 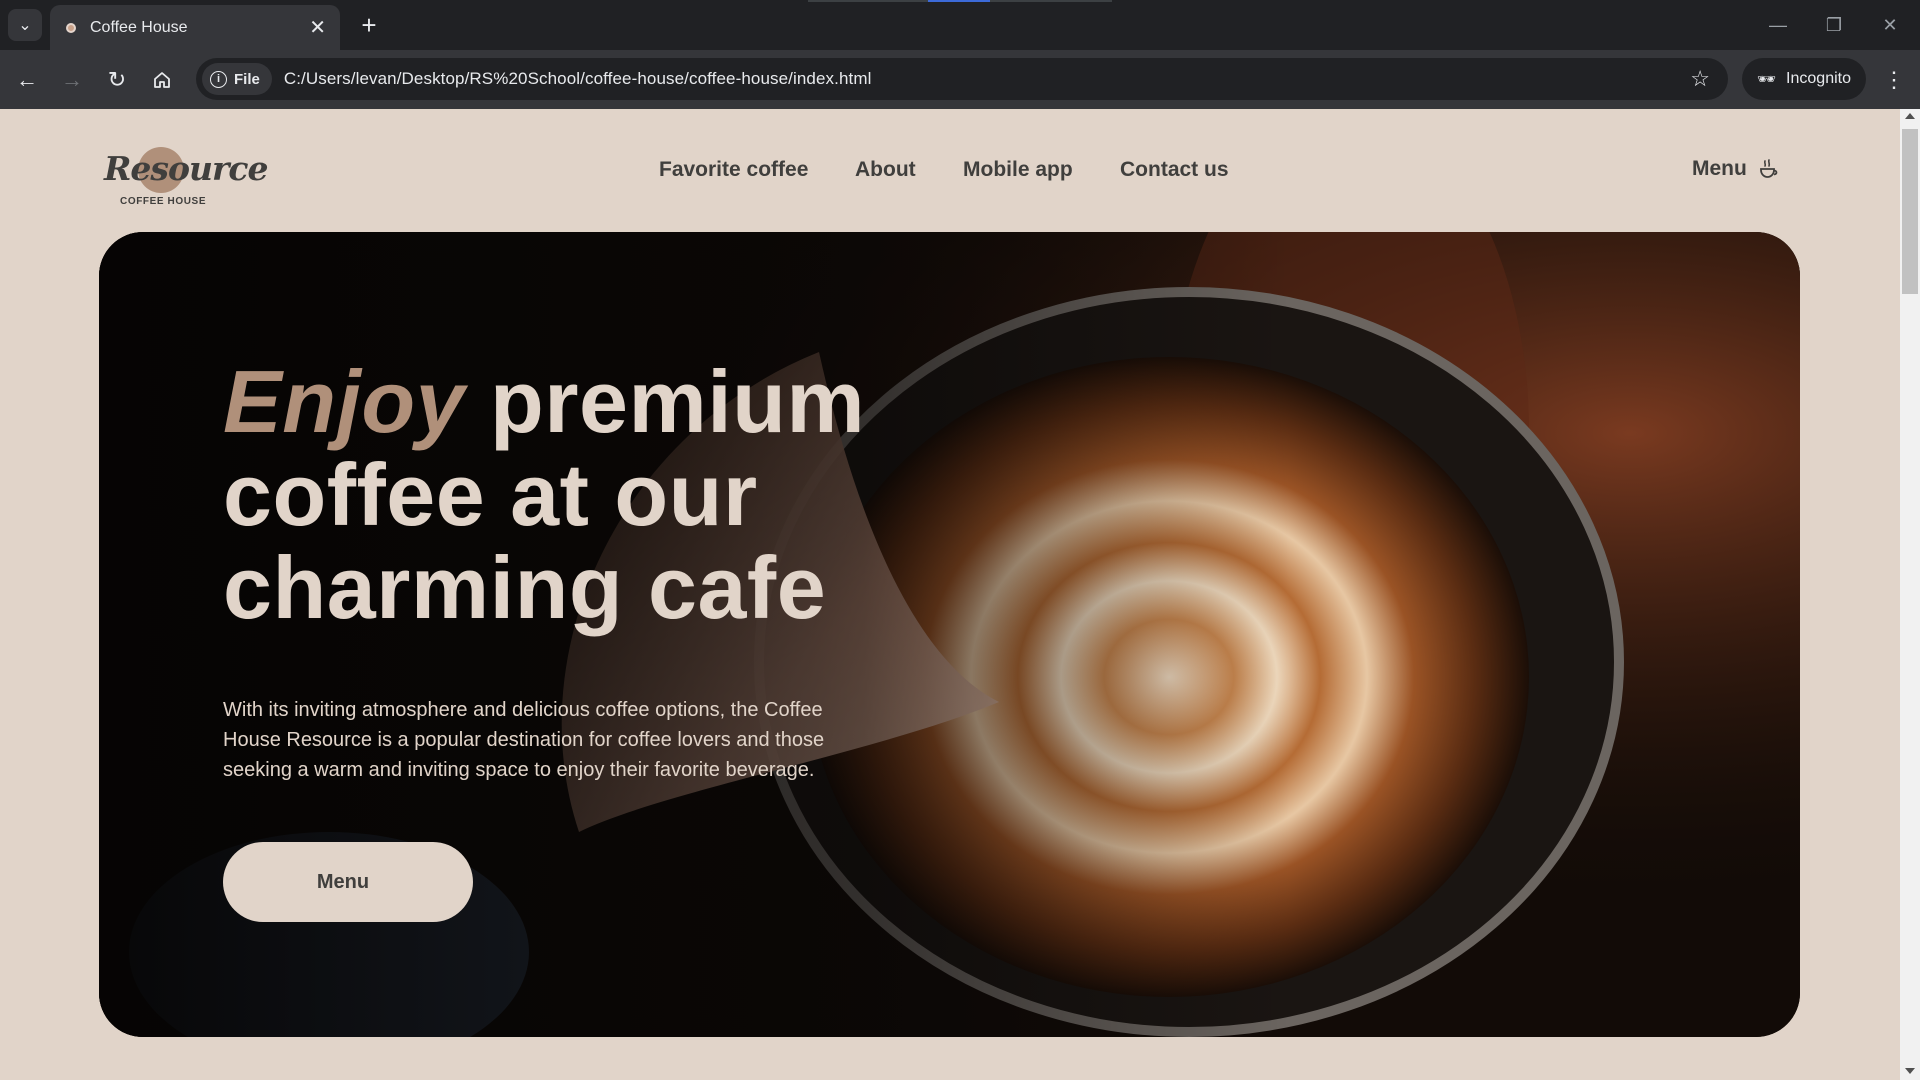 I want to click on minimize-icon: —, so click(x=1778, y=24).